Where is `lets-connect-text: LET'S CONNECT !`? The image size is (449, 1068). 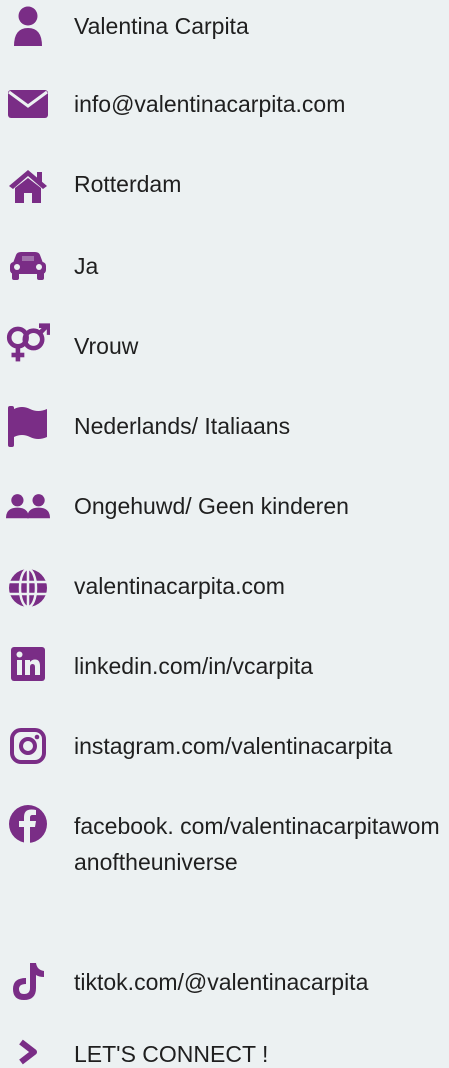
lets-connect-text: LET'S CONNECT ! is located at coordinates (171, 1052).